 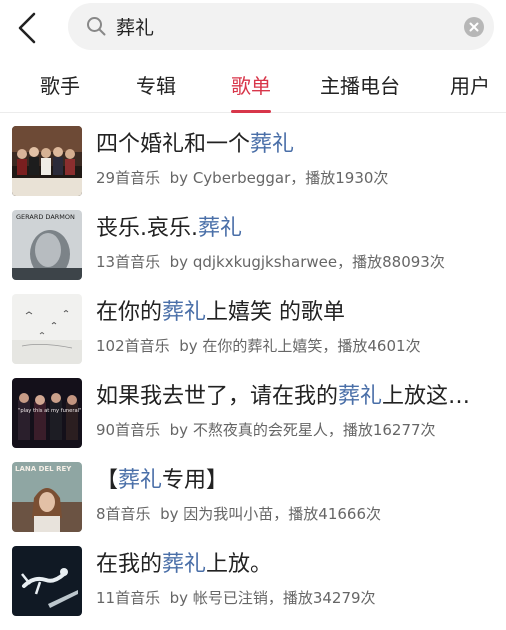 I want to click on search-input, so click(x=276, y=26).